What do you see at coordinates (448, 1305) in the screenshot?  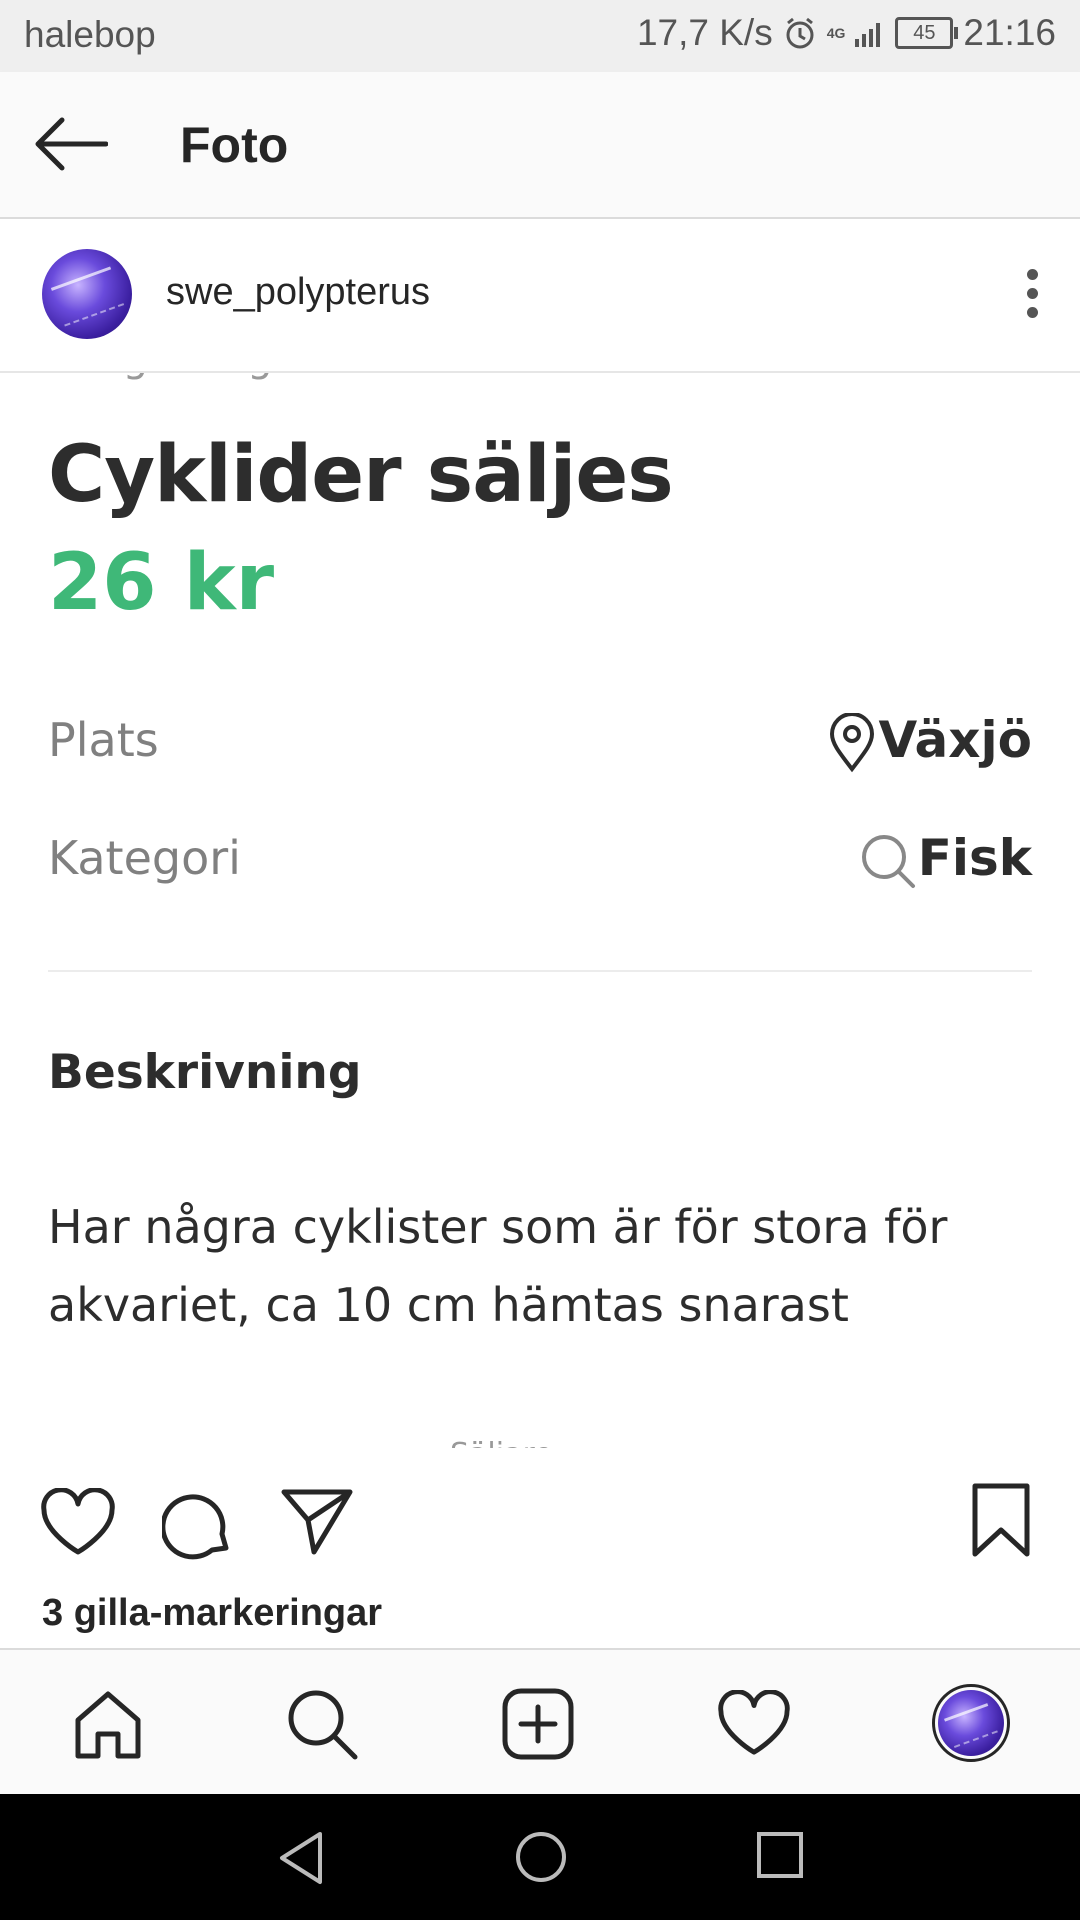 I see `description-line: akvariet, ca 10 cm hämtas snarast` at bounding box center [448, 1305].